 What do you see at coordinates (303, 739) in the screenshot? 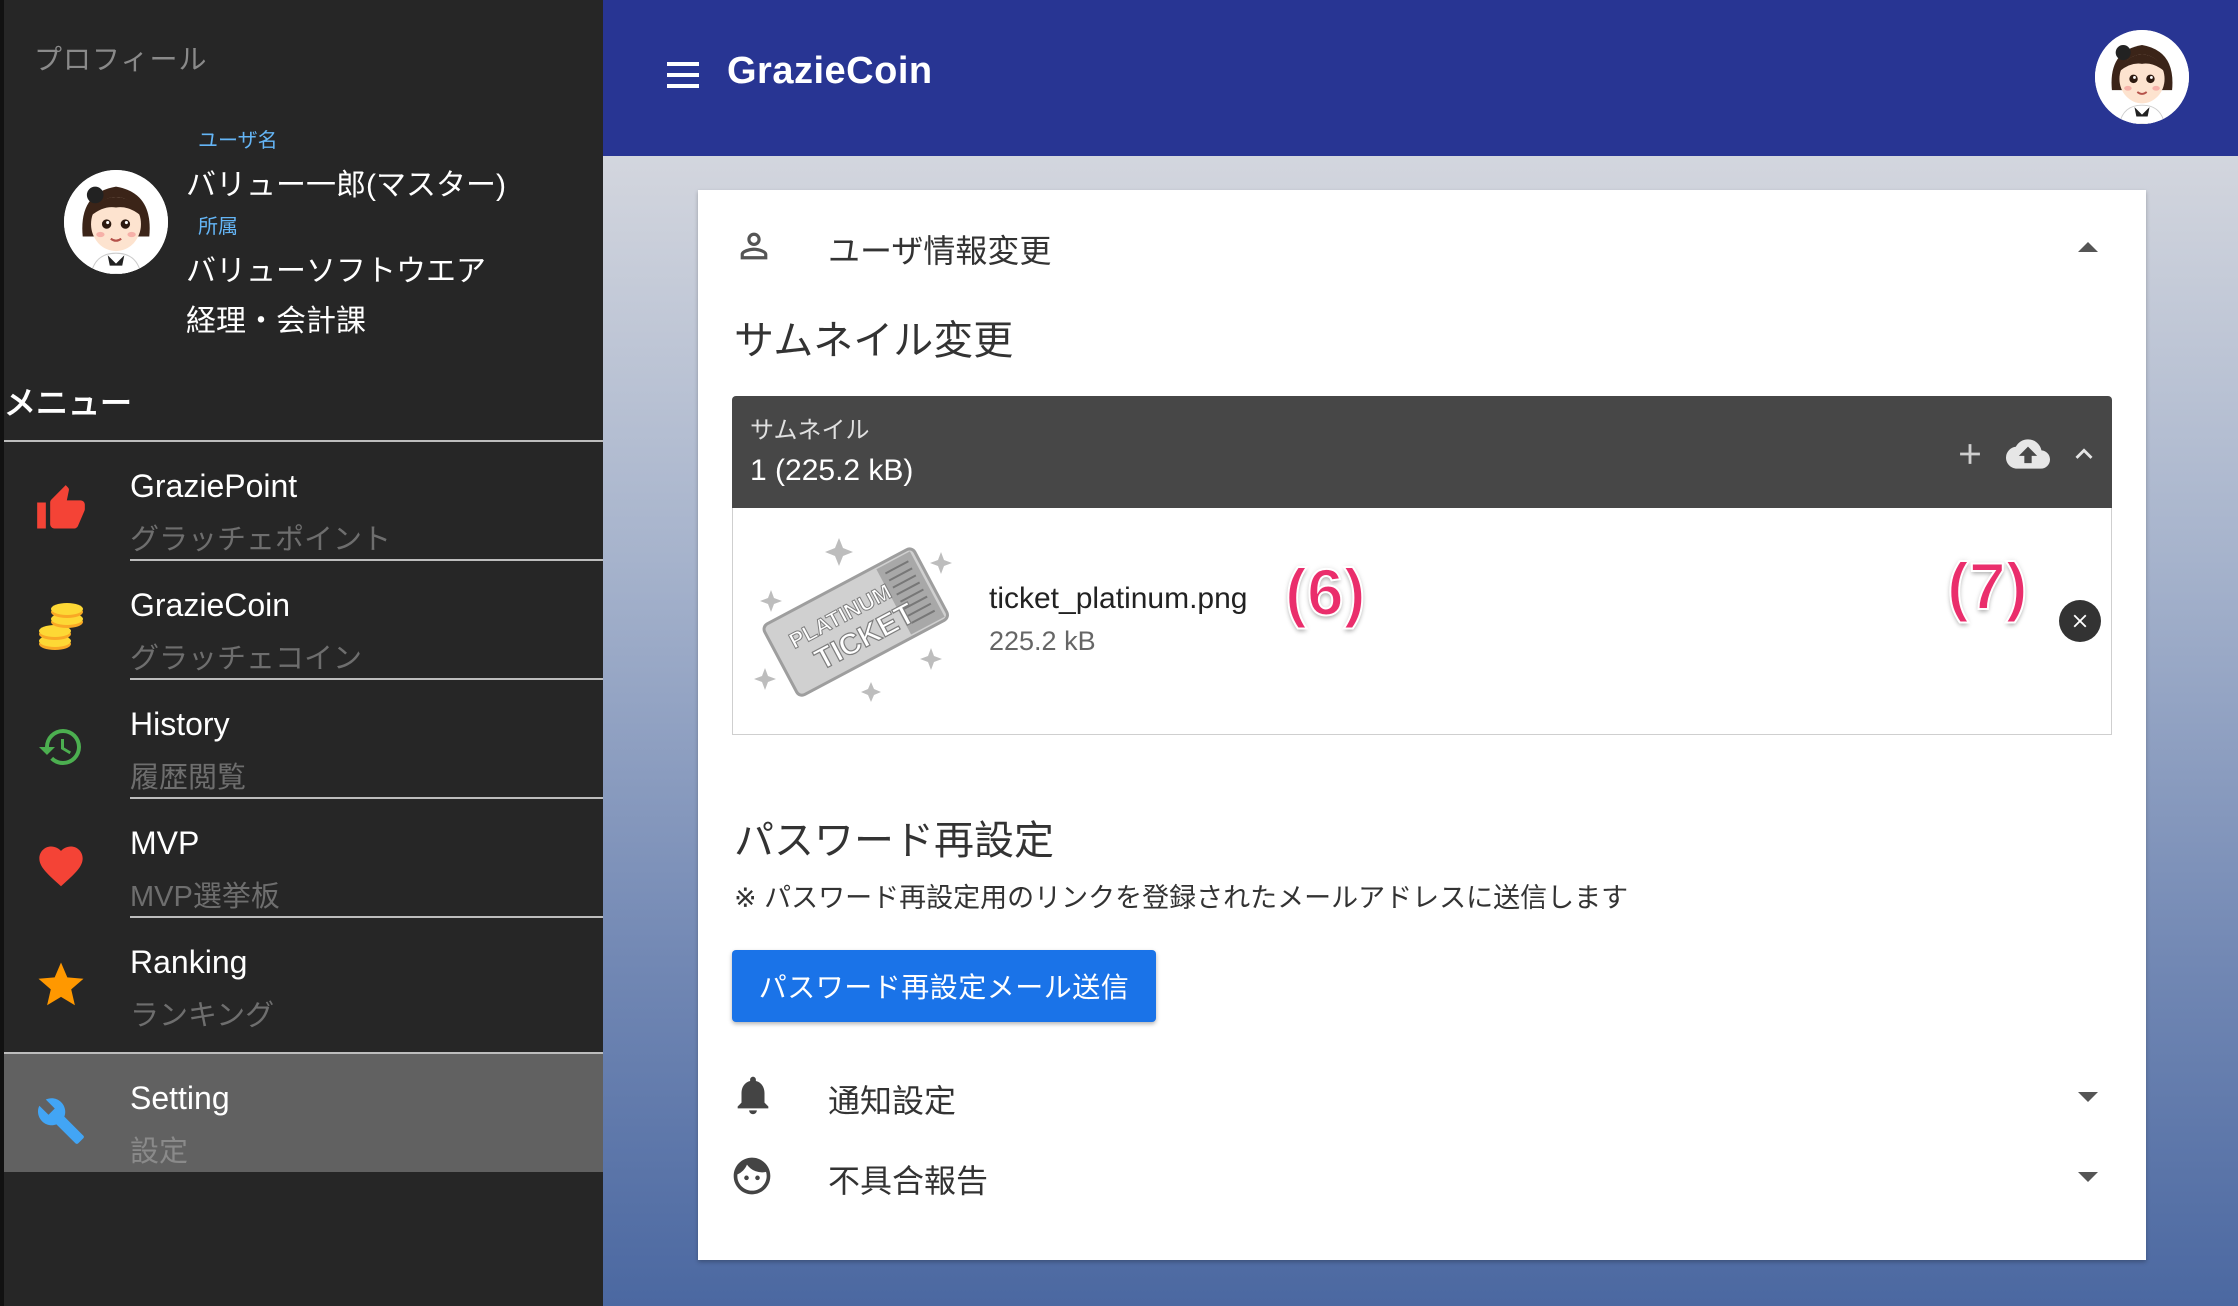
I see `menu-item-history: History 履歴閲覧` at bounding box center [303, 739].